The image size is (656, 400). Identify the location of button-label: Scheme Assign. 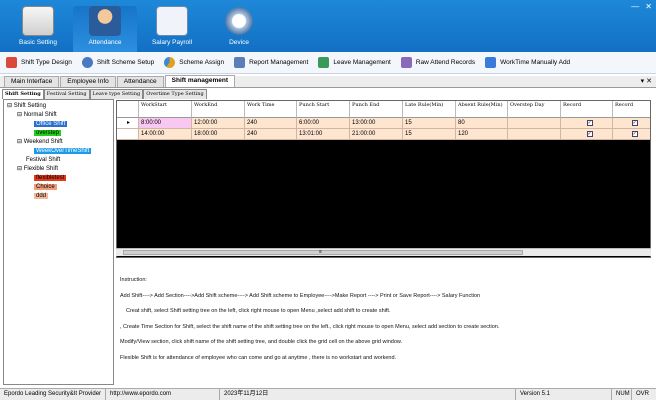
(202, 62).